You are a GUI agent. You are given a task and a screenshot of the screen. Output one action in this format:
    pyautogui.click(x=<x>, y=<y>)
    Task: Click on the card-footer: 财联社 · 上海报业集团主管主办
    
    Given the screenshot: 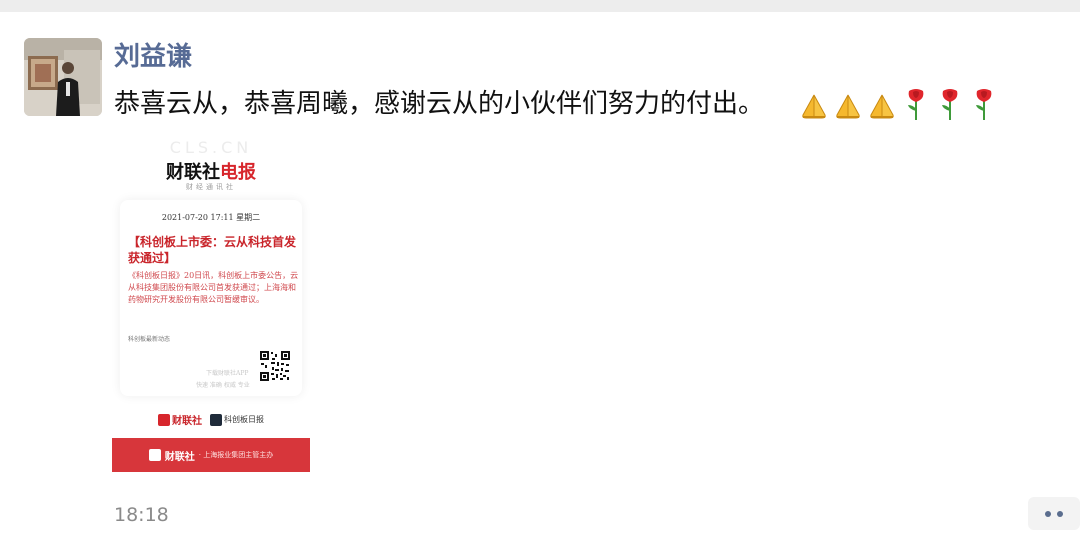 What is the action you would take?
    pyautogui.click(x=211, y=455)
    